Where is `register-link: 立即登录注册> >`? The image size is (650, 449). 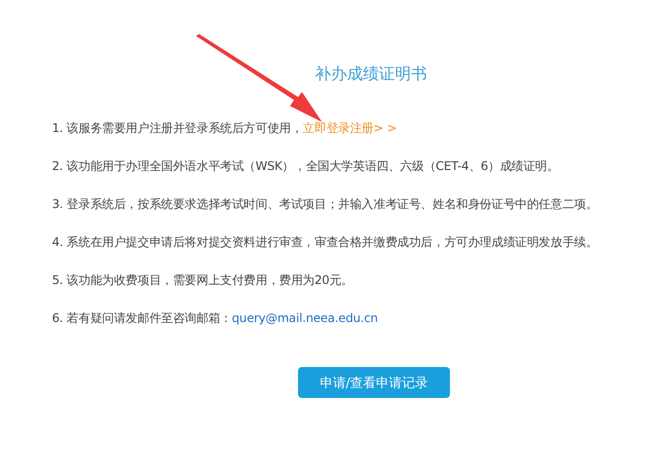
register-link: 立即登录注册> > is located at coordinates (349, 128).